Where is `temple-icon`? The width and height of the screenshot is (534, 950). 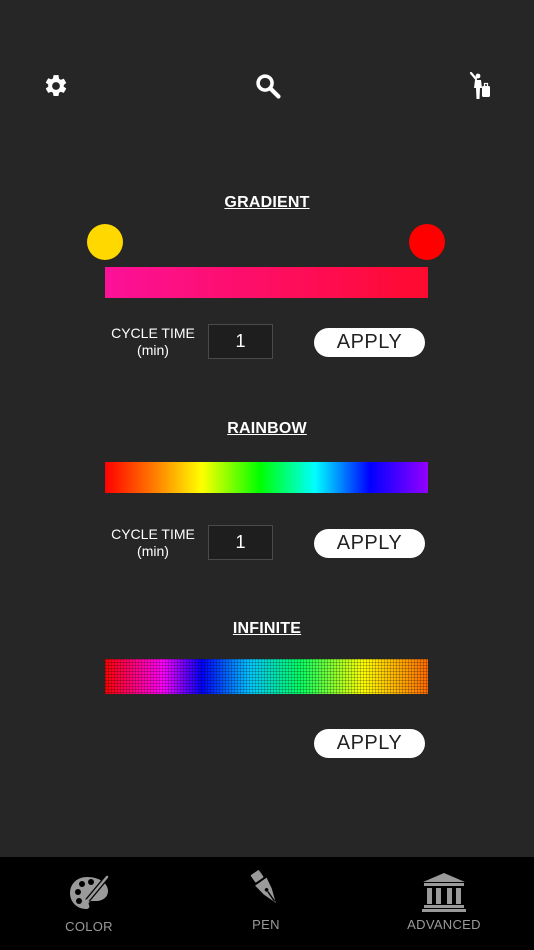 temple-icon is located at coordinates (444, 892).